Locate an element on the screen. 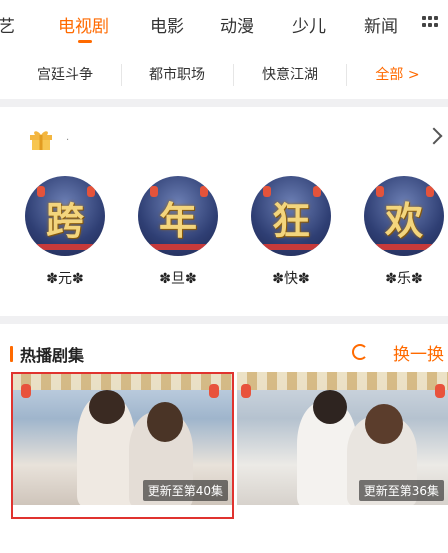 Image resolution: width=448 pixels, height=553 pixels. chevron-right-icon is located at coordinates (434, 136).